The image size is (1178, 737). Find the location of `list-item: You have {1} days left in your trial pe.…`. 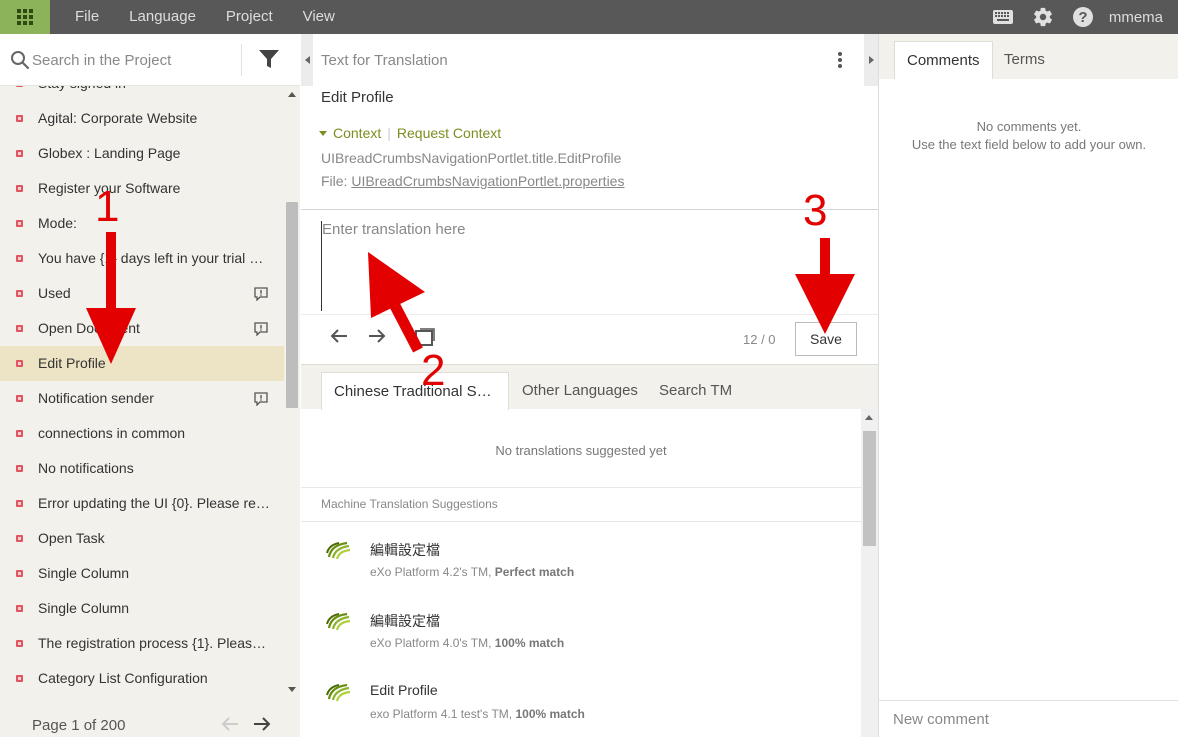

list-item: You have {1} days left in your trial pe.… is located at coordinates (142, 258).